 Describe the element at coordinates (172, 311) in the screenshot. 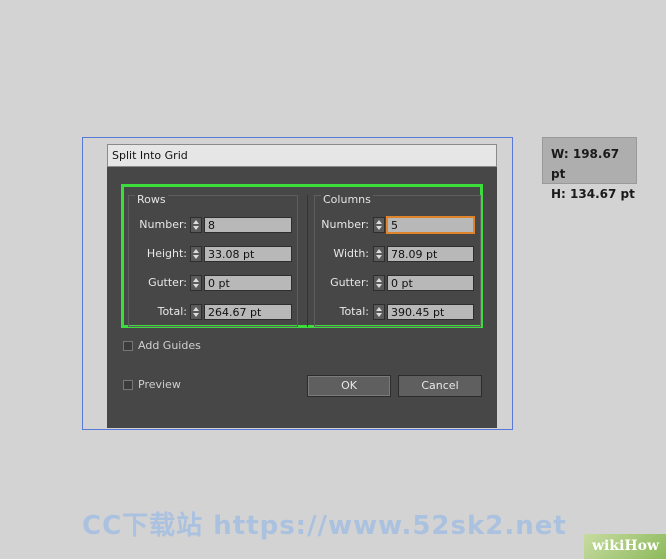

I see `rows-total-label: Total:` at that location.